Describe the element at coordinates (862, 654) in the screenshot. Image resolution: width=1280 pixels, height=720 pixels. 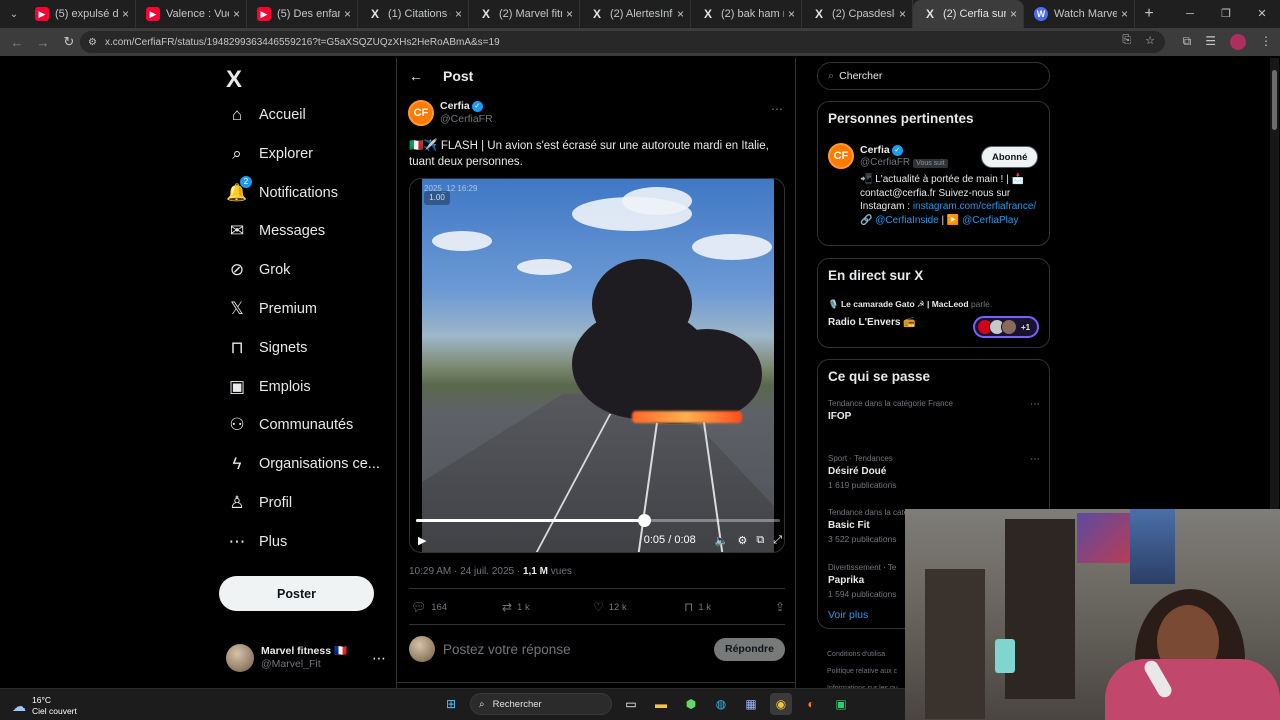
I see `legal-link: Conditions d'utilisa` at that location.